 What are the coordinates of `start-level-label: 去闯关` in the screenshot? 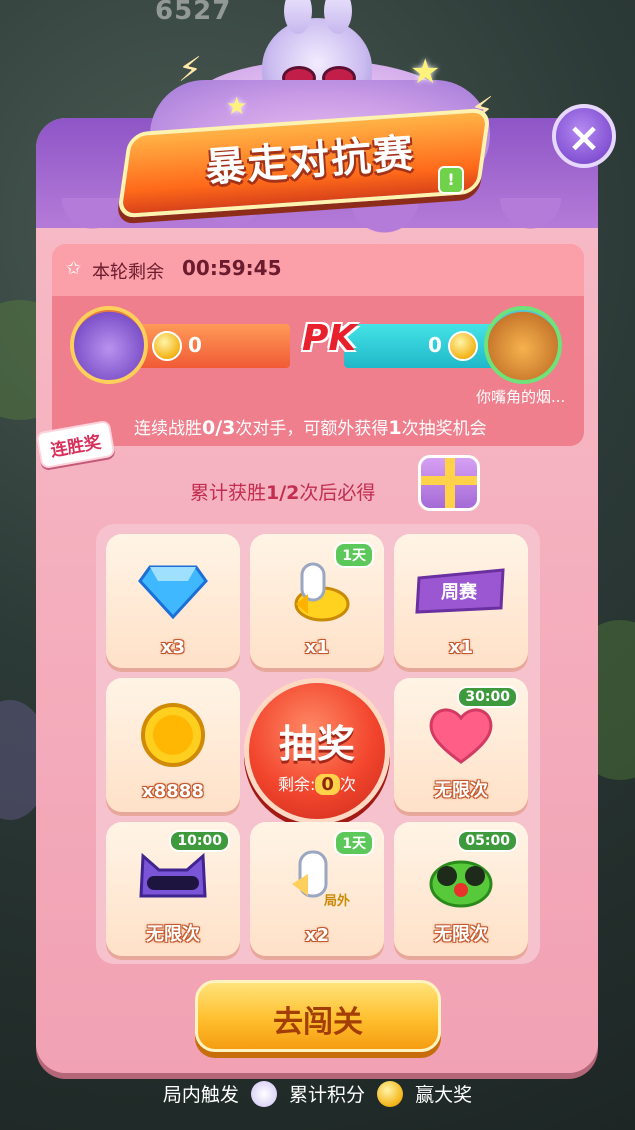 It's located at (318, 1022).